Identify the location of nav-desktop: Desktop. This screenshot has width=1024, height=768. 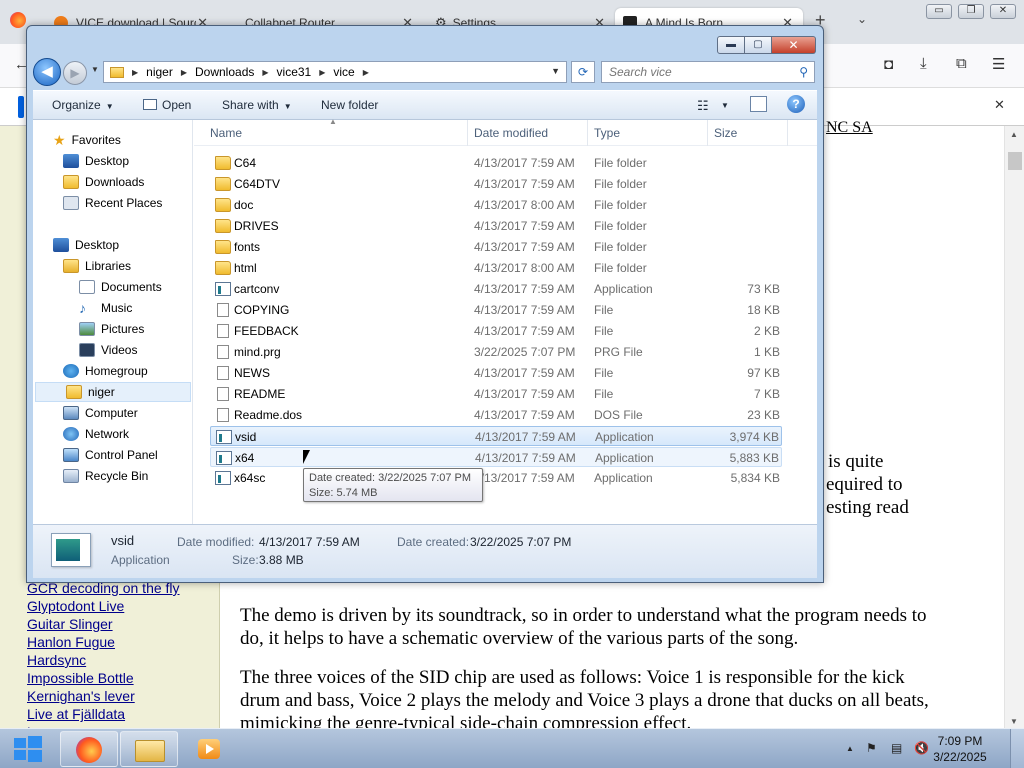
(86, 245).